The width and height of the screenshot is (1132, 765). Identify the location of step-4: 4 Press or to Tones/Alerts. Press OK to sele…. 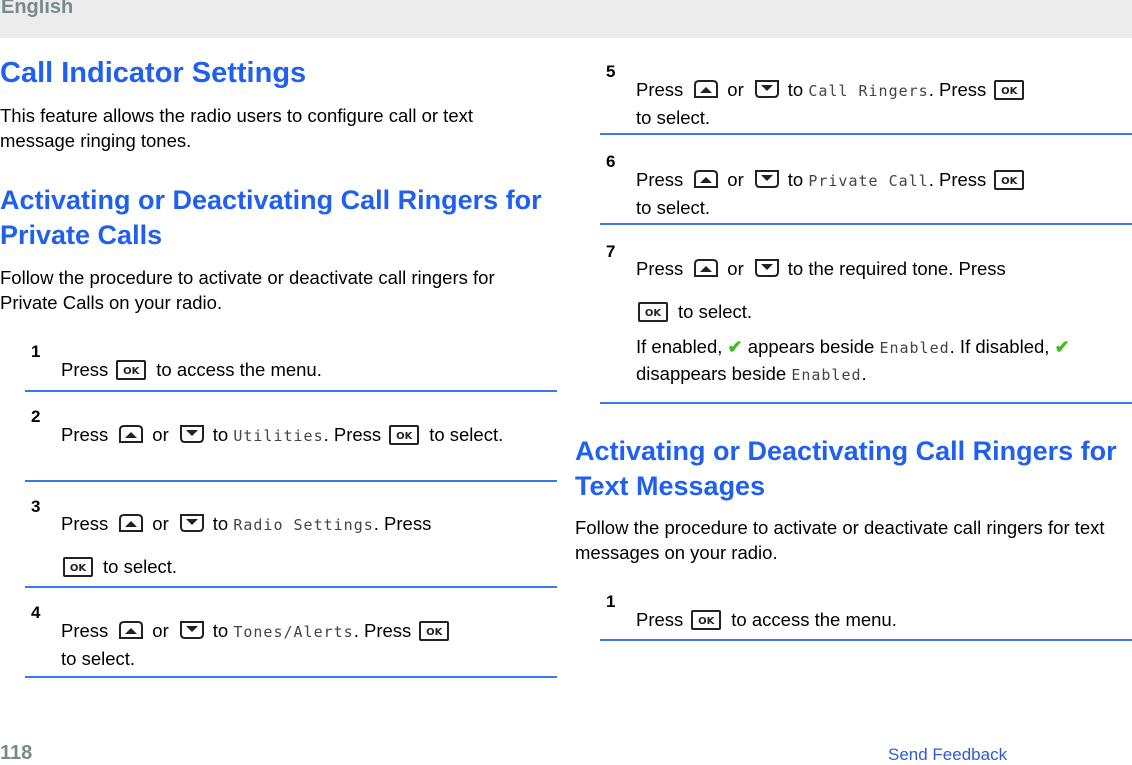
(291, 640).